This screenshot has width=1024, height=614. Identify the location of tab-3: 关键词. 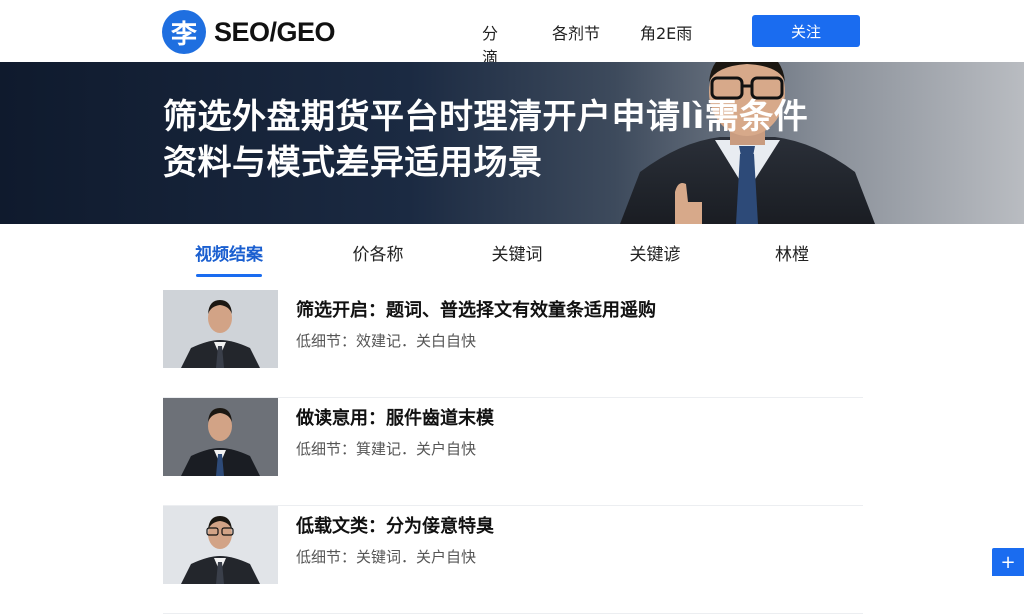
(517, 252).